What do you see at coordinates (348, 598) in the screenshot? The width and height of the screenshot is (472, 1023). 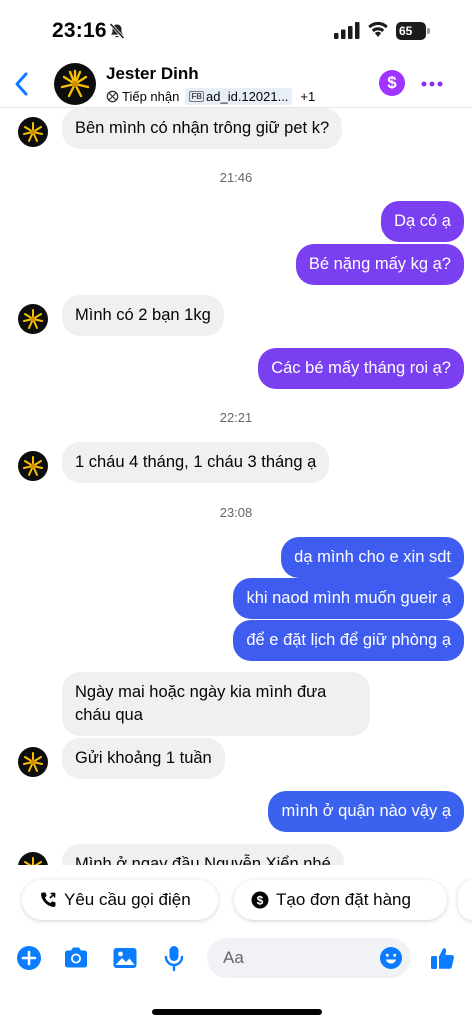 I see `message-bubble-outgoing: khi naod mình muốn gueir ạ` at bounding box center [348, 598].